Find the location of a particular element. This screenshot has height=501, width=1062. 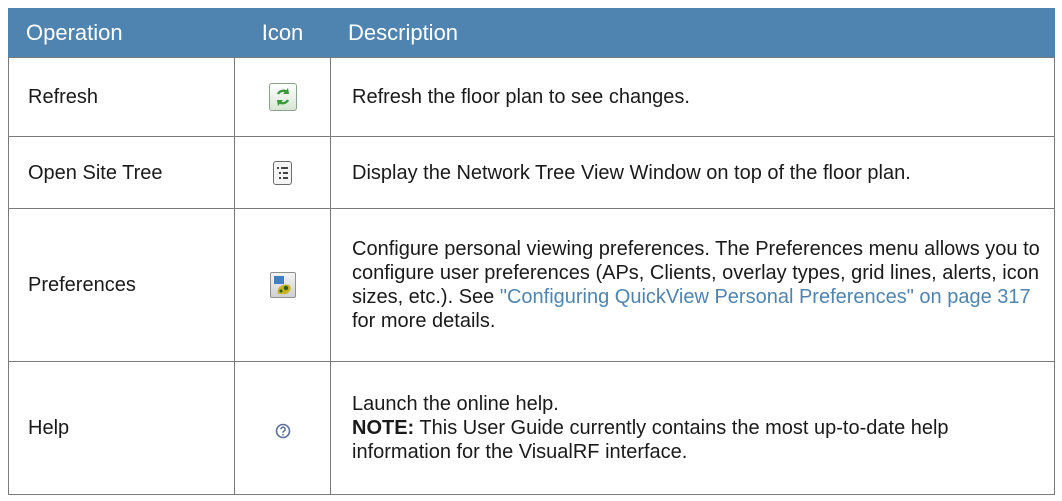

site-tree-icon is located at coordinates (282, 172).